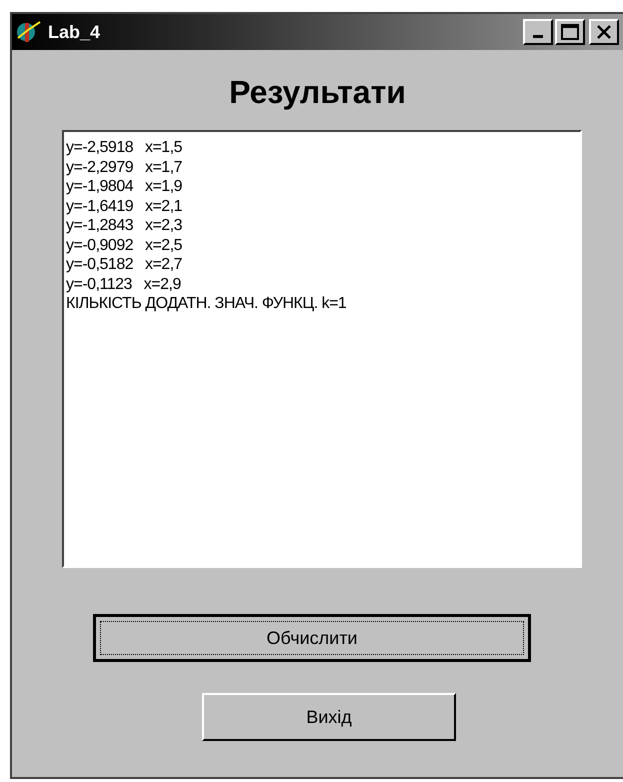 The image size is (623, 782). I want to click on memo-line: y=-1,6419 x=2,1, so click(124, 206).